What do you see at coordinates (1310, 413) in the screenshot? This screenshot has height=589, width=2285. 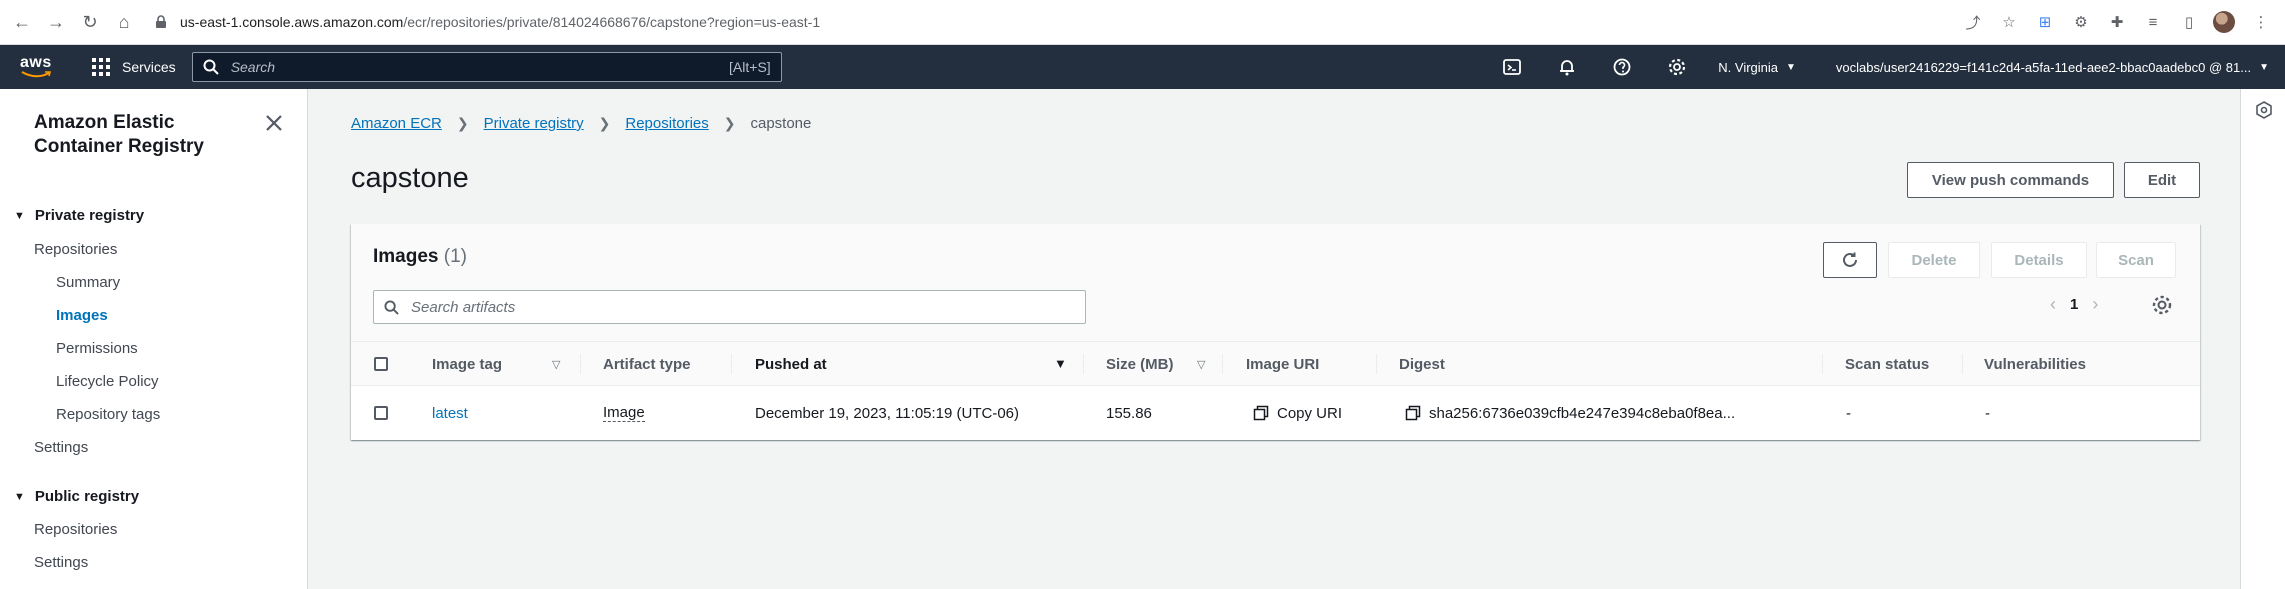 I see `copy-uri-label: Copy URI` at bounding box center [1310, 413].